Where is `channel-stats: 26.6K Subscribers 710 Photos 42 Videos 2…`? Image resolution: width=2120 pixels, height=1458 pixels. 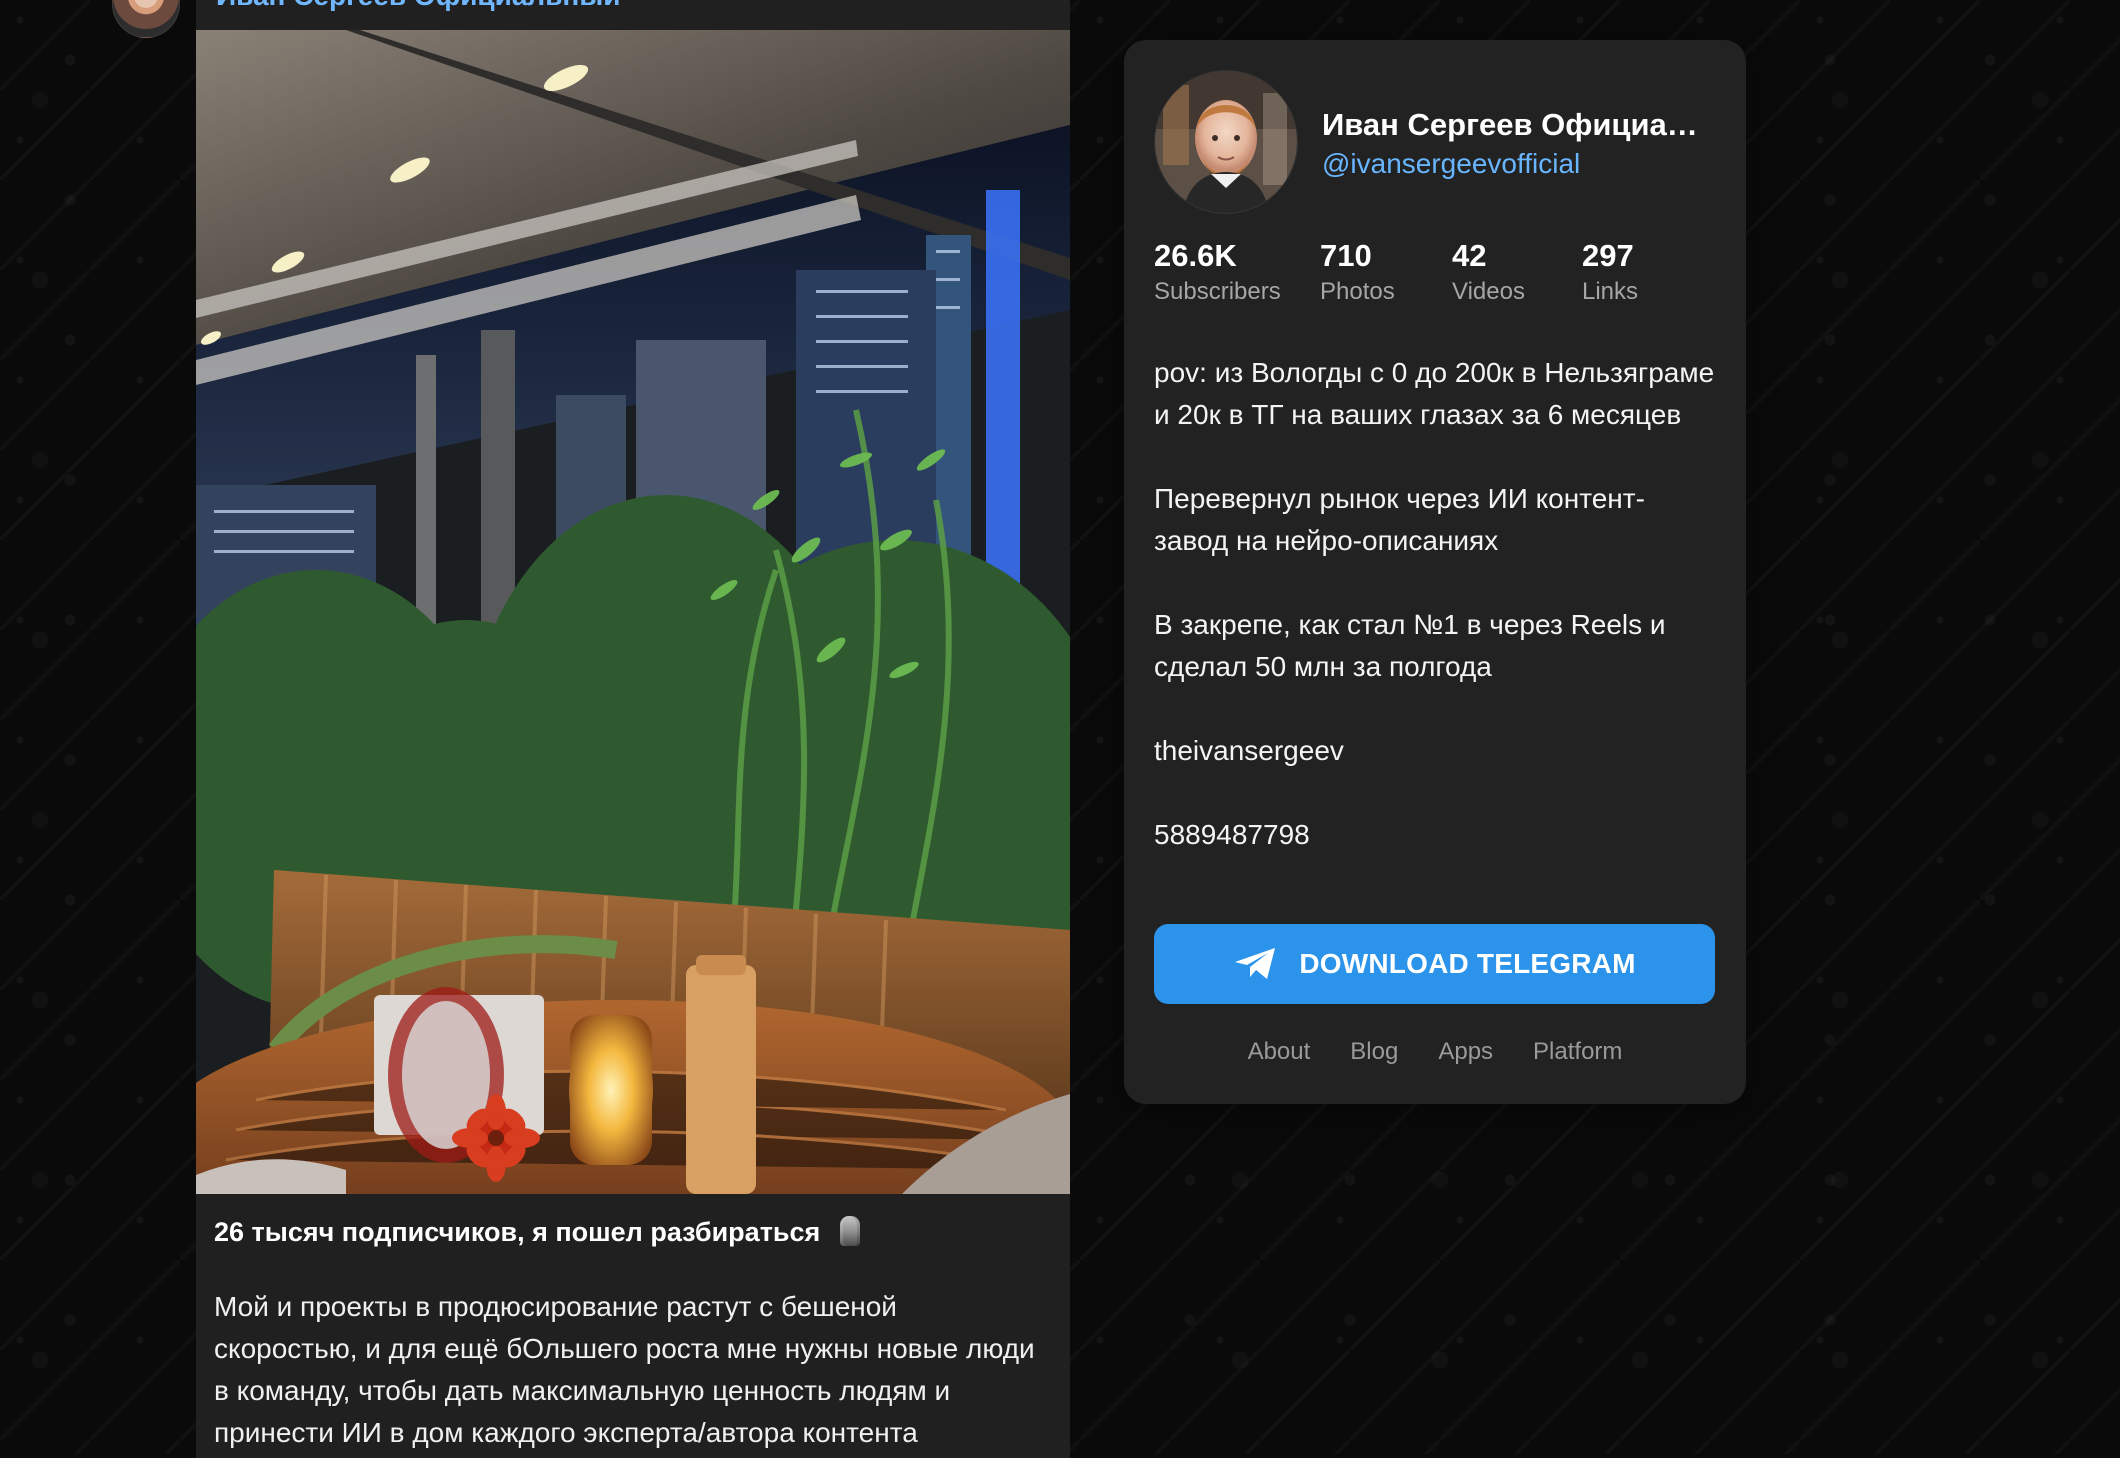
channel-stats: 26.6K Subscribers 710 Photos 42 Videos 2… is located at coordinates (1434, 280).